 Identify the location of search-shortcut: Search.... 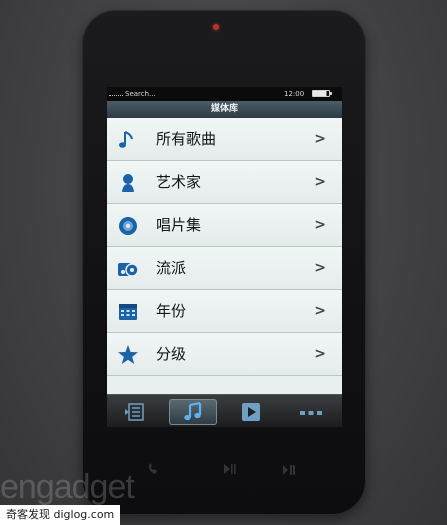
(140, 94).